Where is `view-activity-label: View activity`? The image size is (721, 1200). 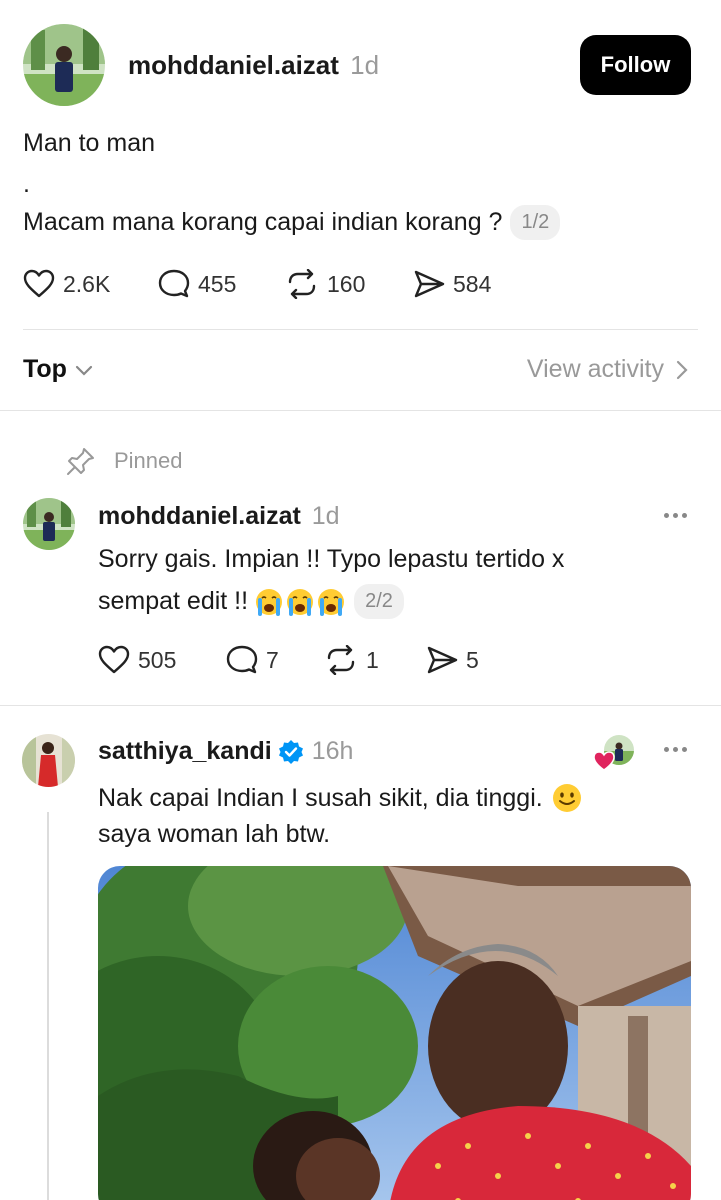
view-activity-label: View activity is located at coordinates (595, 369).